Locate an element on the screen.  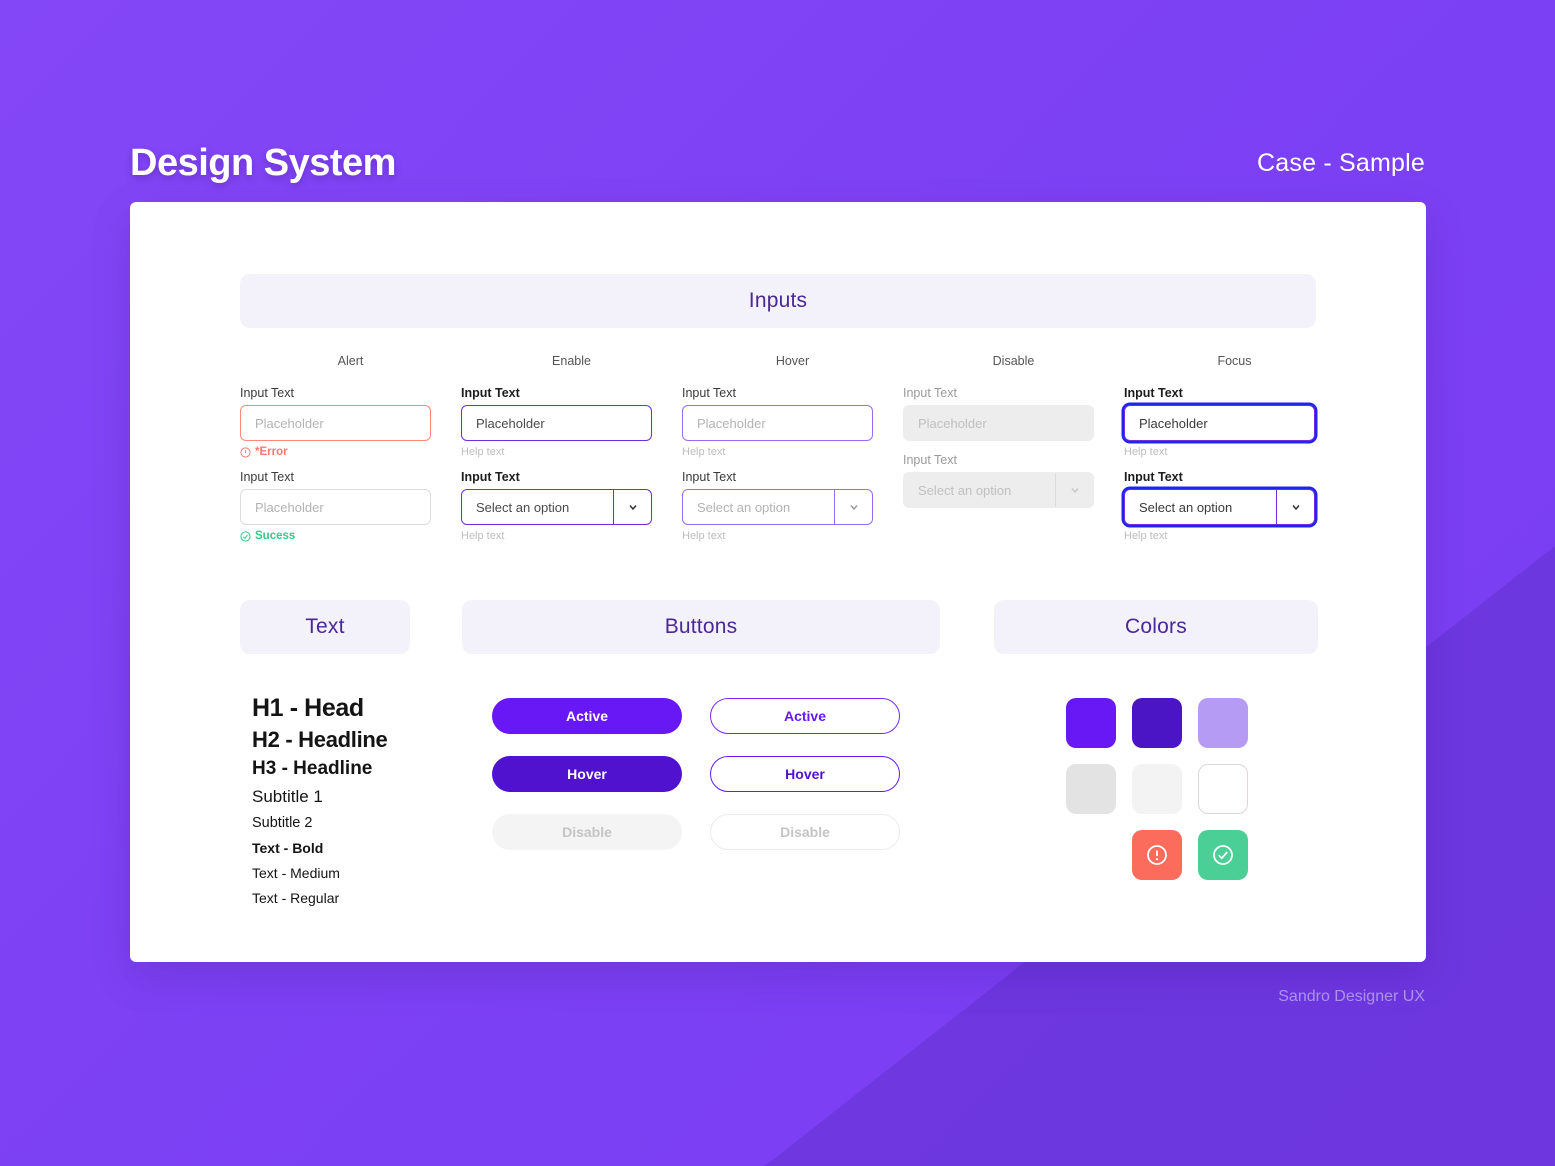
type-sample-h2: H2 - Headline is located at coordinates (320, 739).